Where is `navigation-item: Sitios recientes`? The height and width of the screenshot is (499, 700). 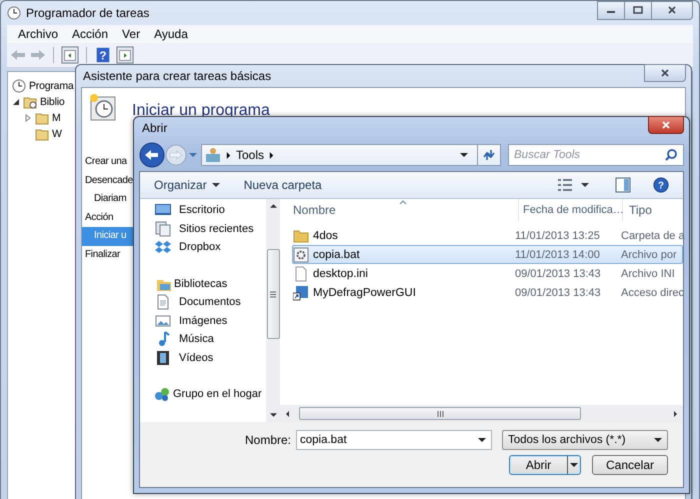
navigation-item: Sitios recientes is located at coordinates (216, 228).